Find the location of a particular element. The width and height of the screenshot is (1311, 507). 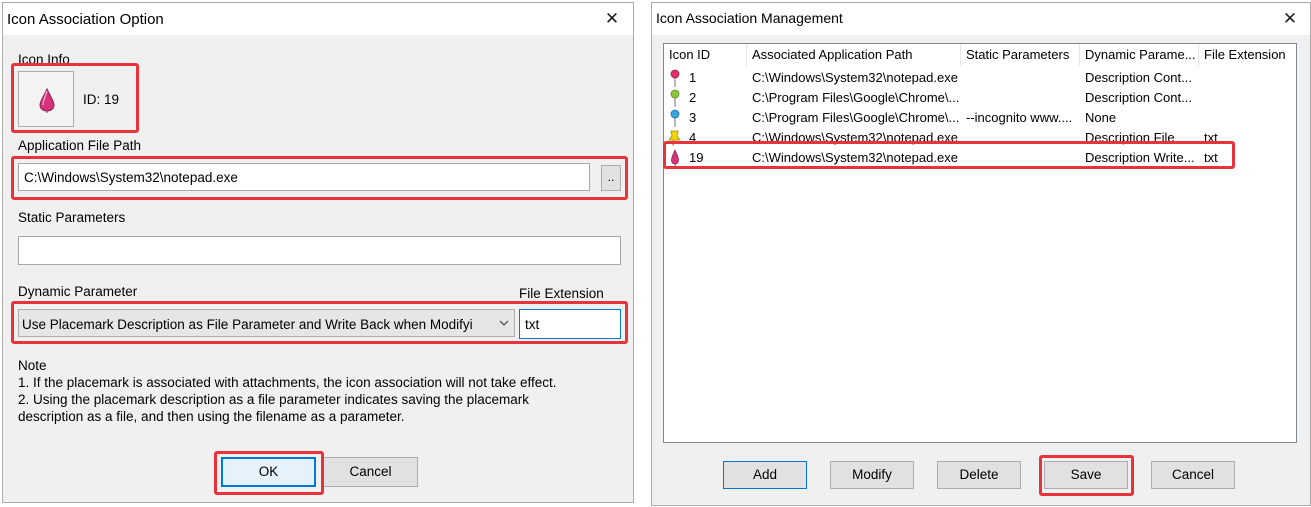

icon-preview-button is located at coordinates (46, 99).